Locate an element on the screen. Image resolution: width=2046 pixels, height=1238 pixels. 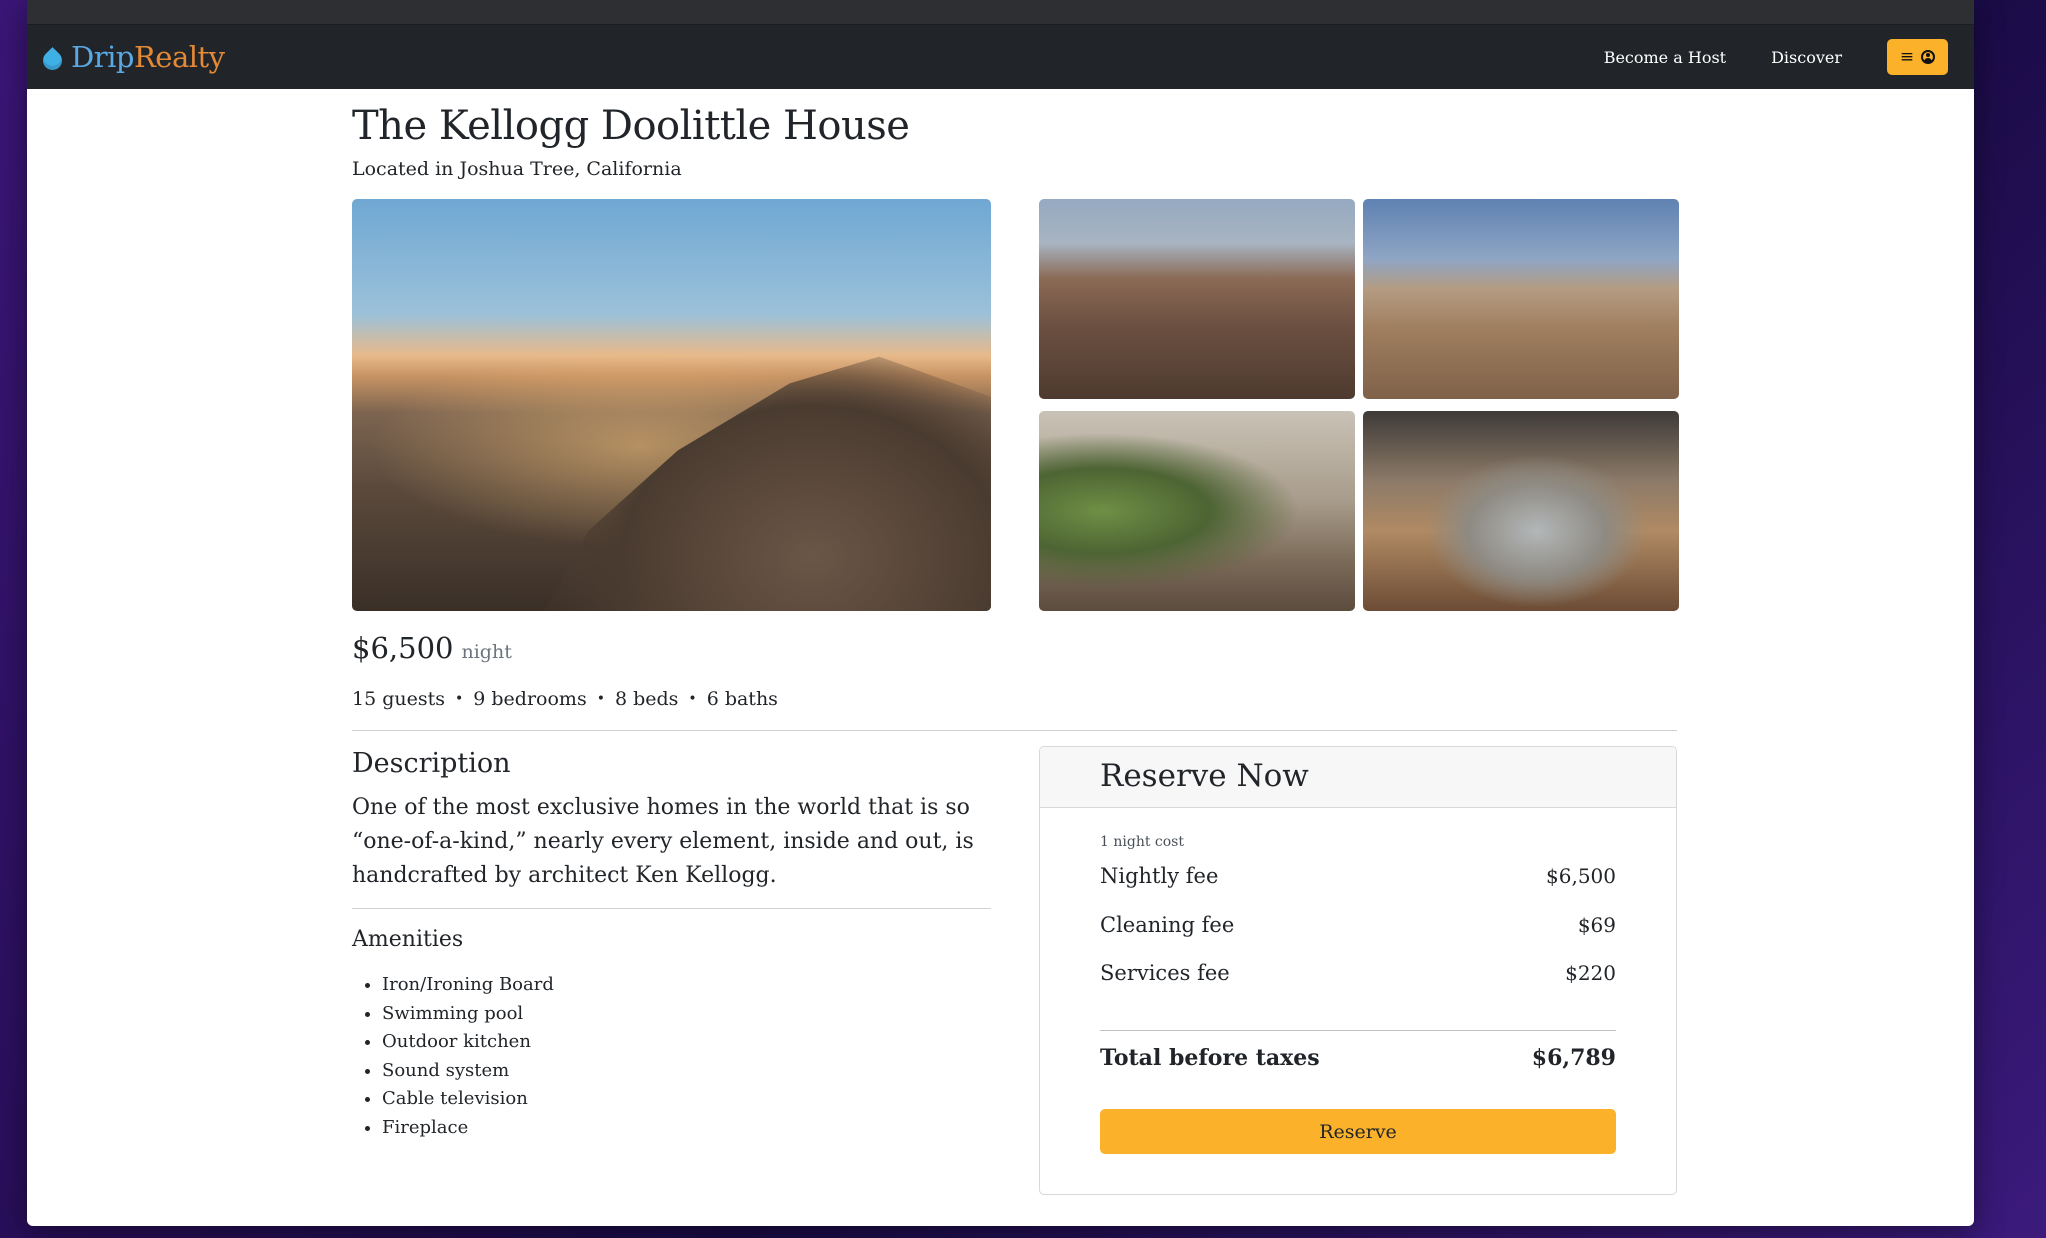
spec-beds: 8 beds is located at coordinates (646, 699).